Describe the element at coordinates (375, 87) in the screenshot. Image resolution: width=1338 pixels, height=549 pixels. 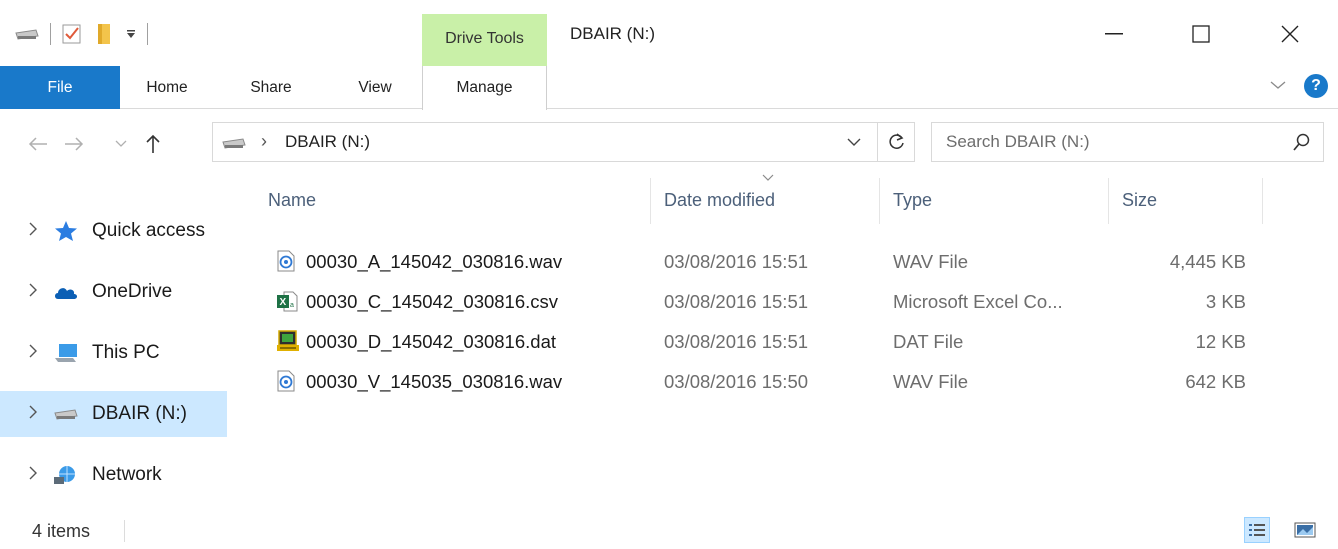
I see `tab-view: View` at that location.